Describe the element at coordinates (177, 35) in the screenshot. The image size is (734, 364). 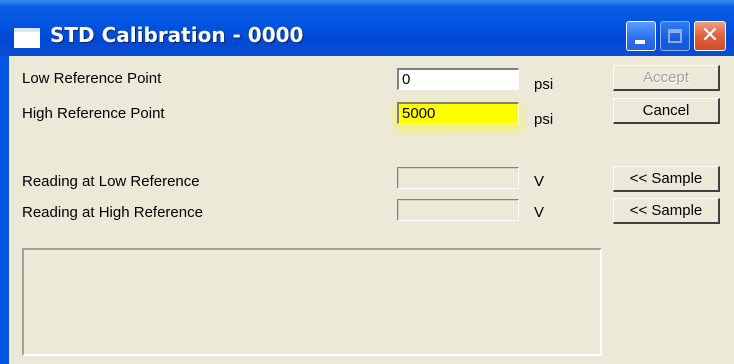
I see `window-title: STD Calibration - 0000` at that location.